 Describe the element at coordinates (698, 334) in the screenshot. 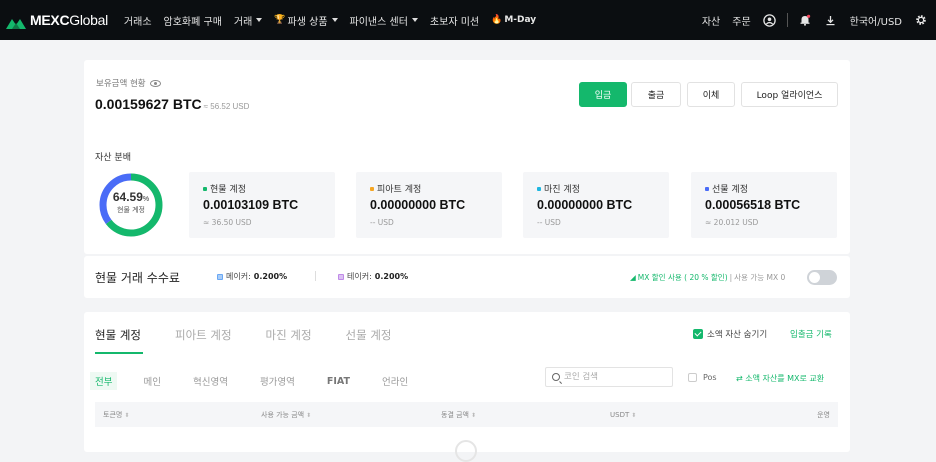

I see `hide-small-checkbox` at that location.